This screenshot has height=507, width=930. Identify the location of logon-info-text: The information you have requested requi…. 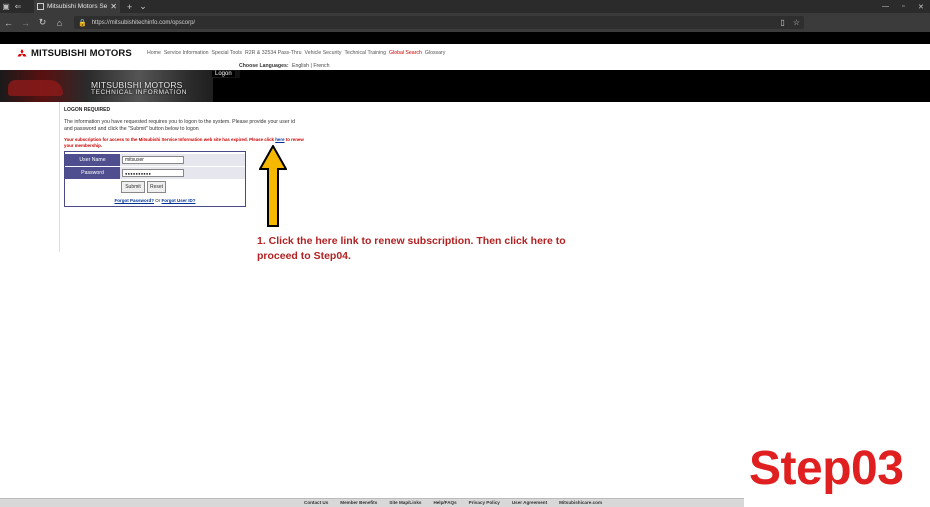
(179, 125).